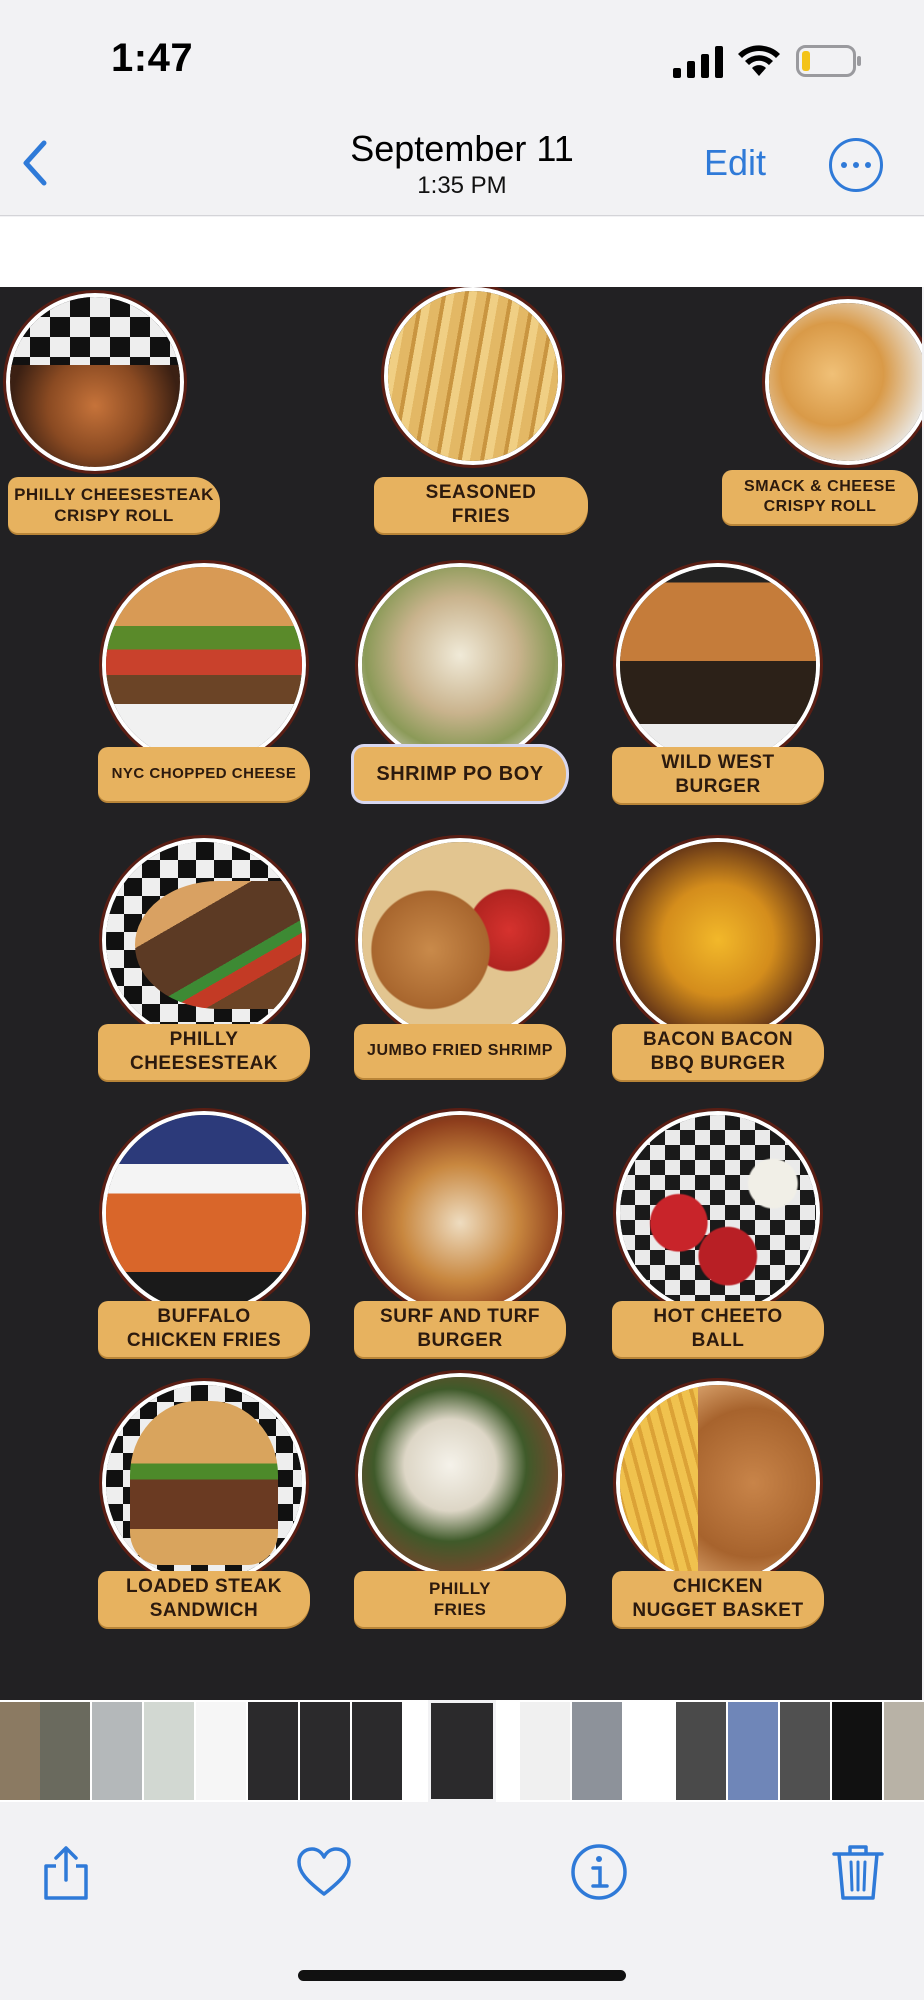 This screenshot has height=2000, width=924. Describe the element at coordinates (718, 1052) in the screenshot. I see `menu-item-label: BACON BACON BBQ BURGER` at that location.